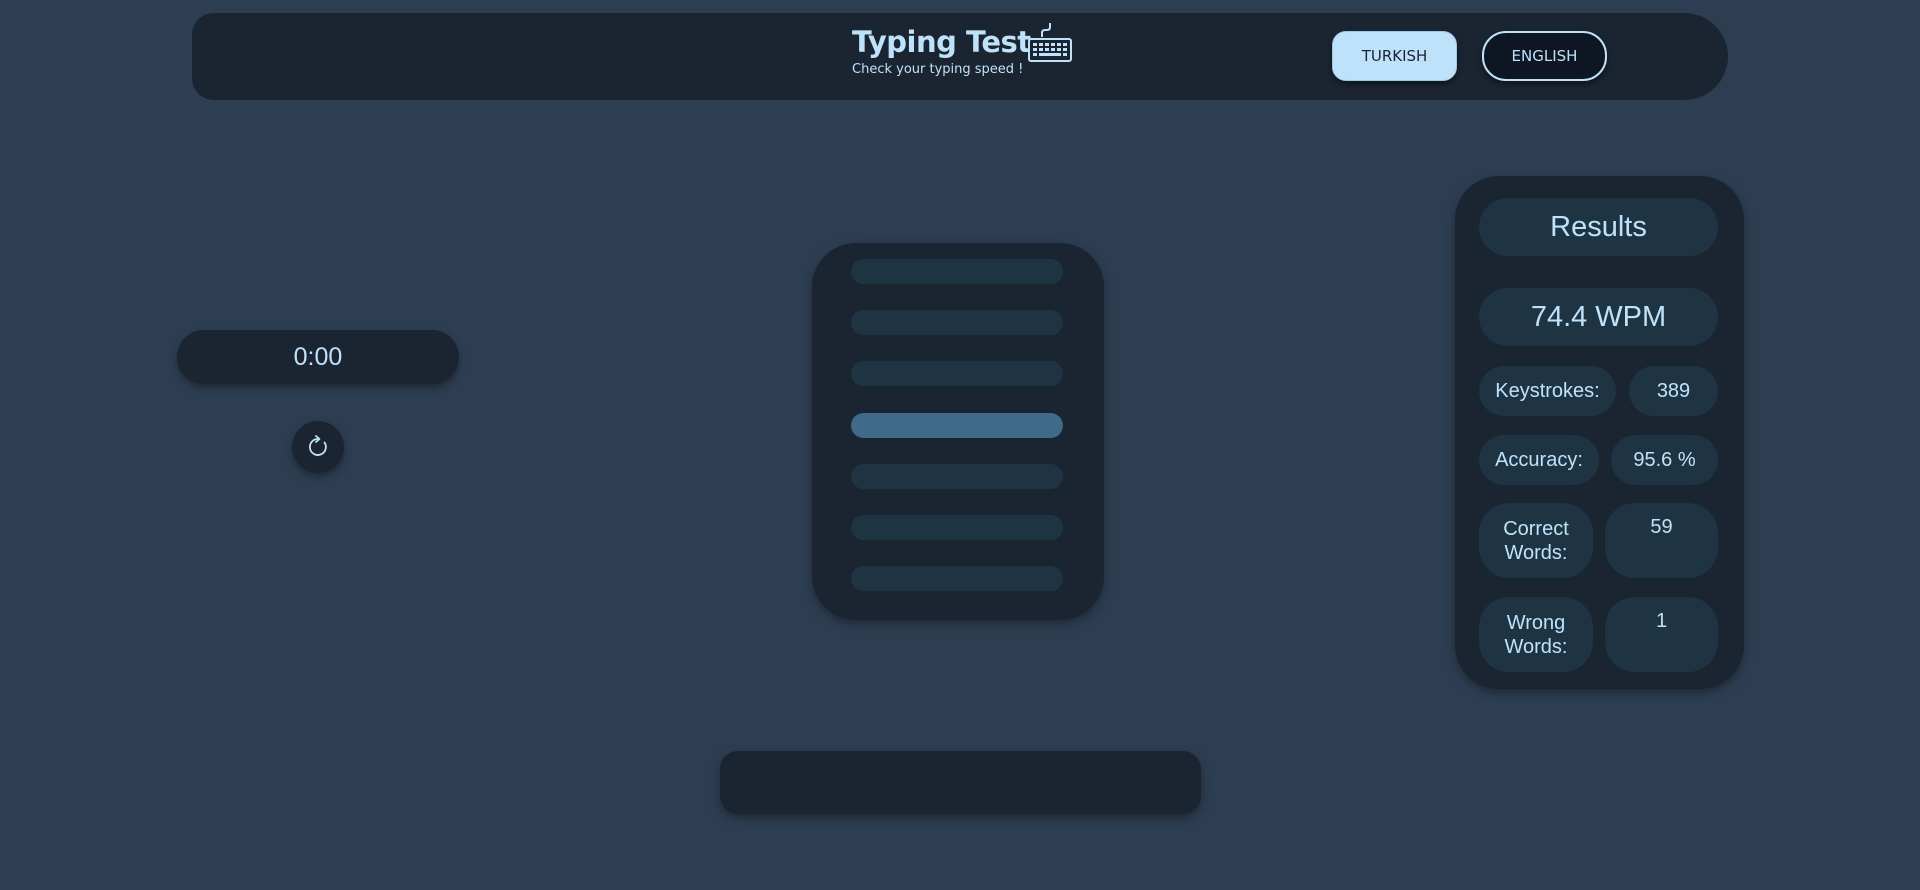  I want to click on reset-button, so click(318, 447).